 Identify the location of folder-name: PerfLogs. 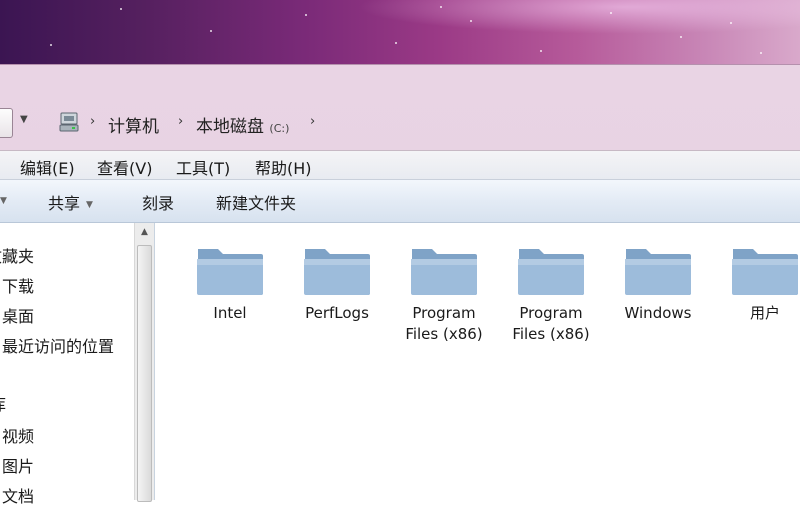
(337, 313).